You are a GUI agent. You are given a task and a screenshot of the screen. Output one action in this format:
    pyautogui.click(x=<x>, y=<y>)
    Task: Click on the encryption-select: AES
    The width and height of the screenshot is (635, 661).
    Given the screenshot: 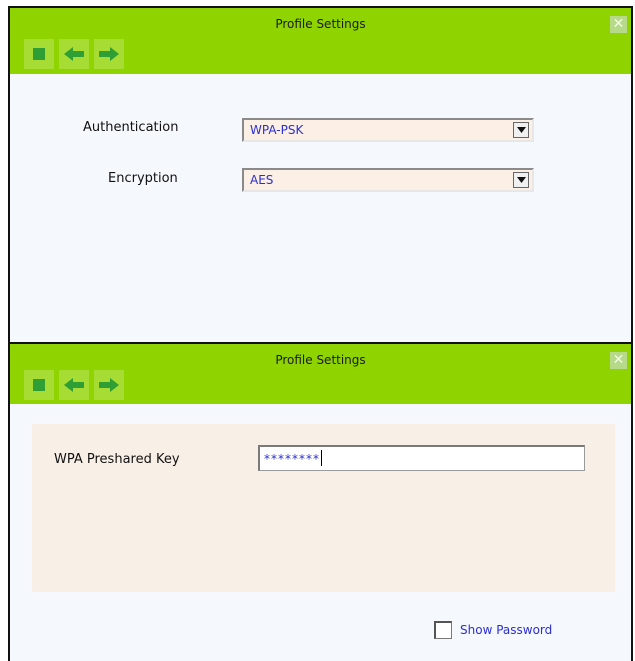 What is the action you would take?
    pyautogui.click(x=388, y=180)
    